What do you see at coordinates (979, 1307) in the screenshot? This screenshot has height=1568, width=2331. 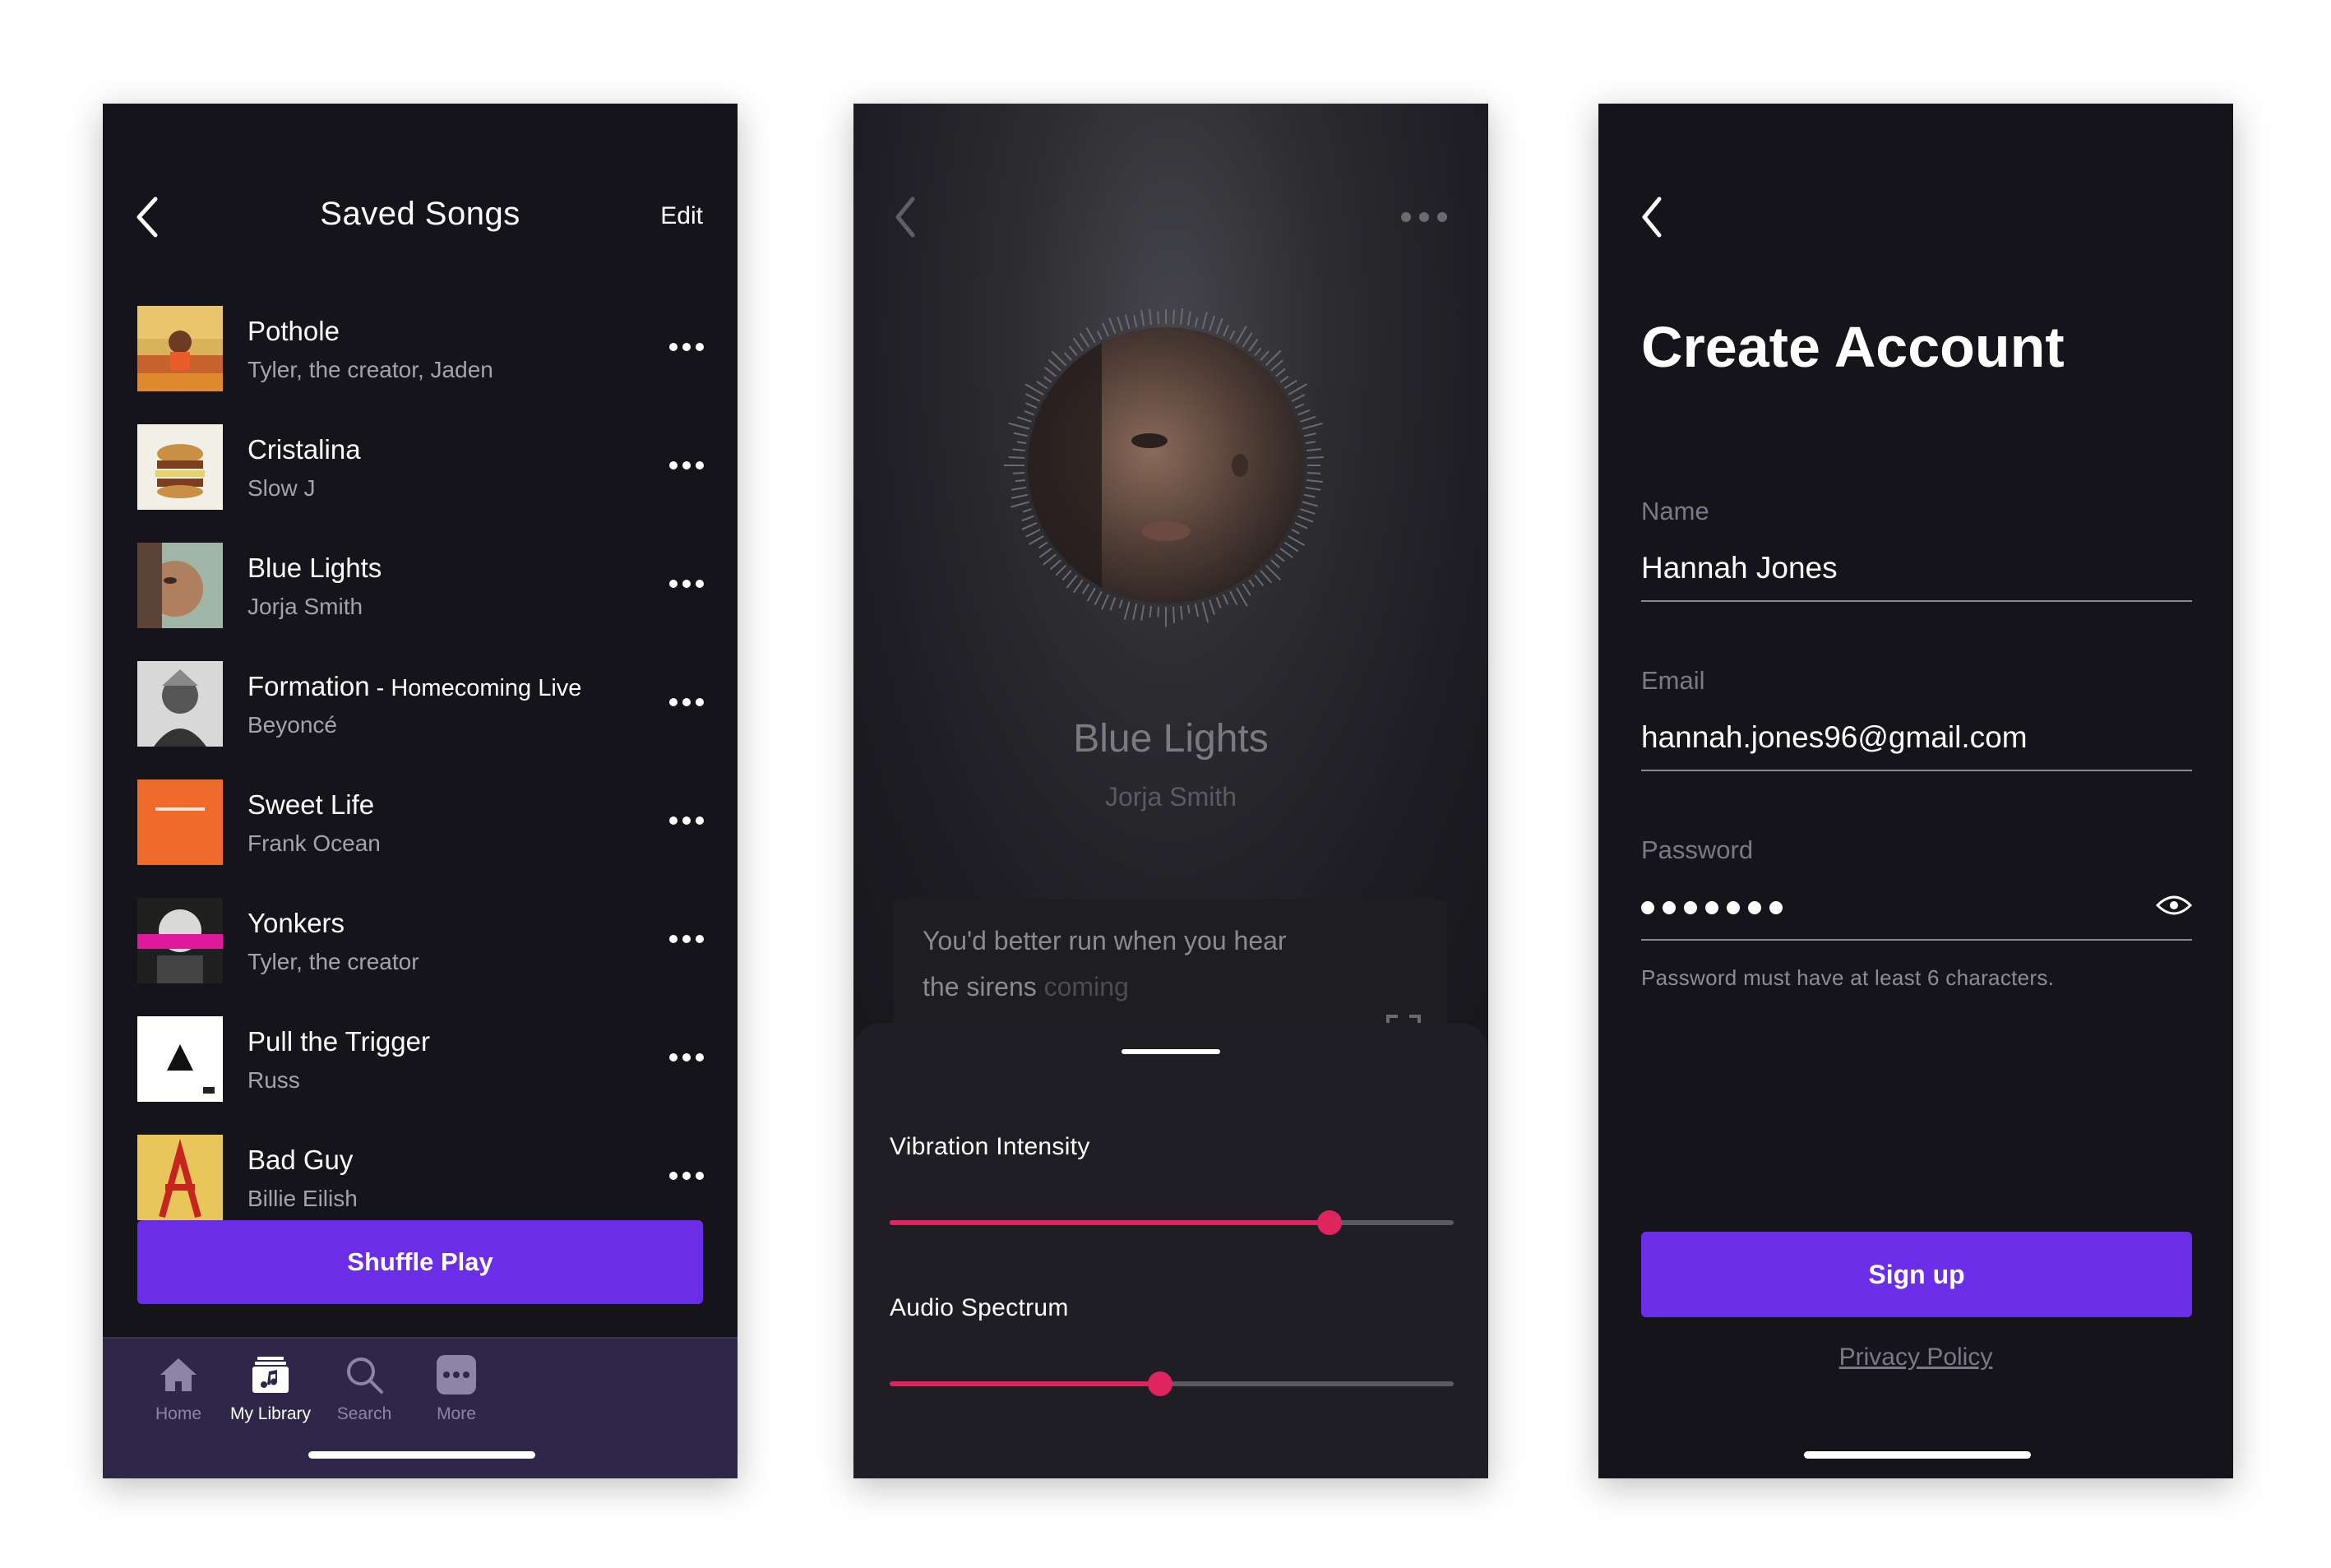 I see `slider-label: Audio Spectrum` at bounding box center [979, 1307].